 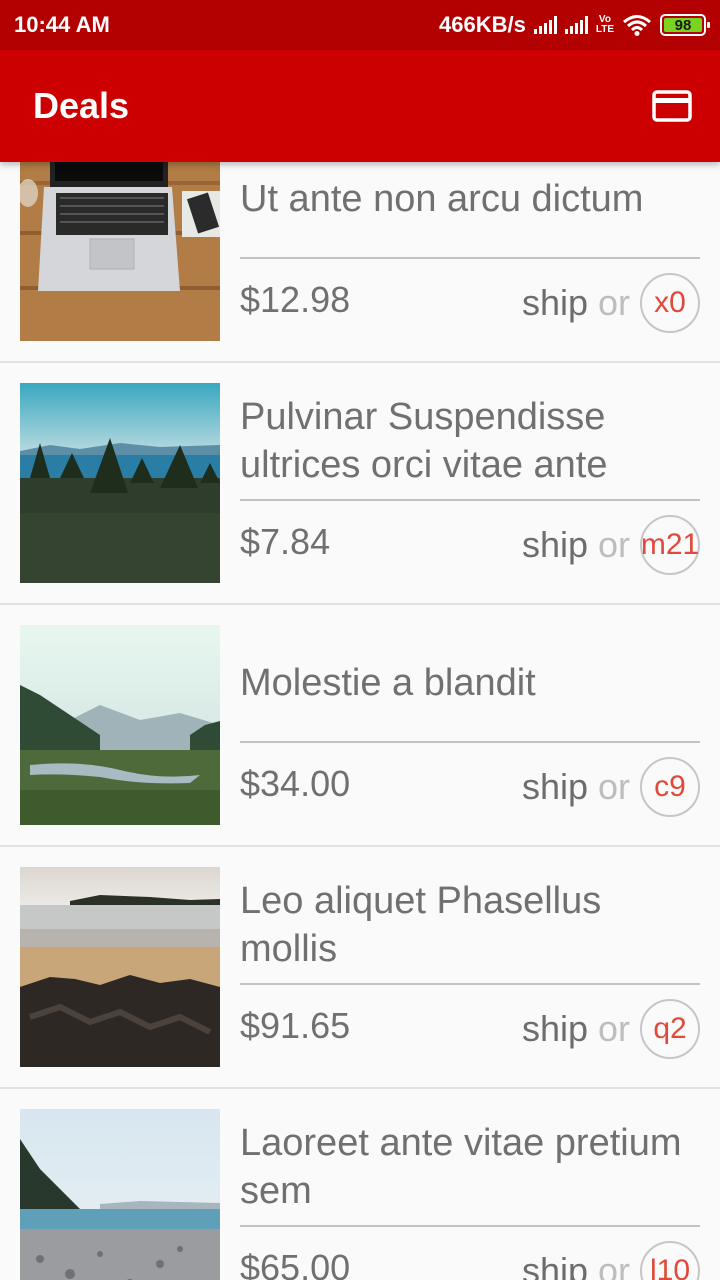 What do you see at coordinates (360, 106) in the screenshot?
I see `app-bar: Deals` at bounding box center [360, 106].